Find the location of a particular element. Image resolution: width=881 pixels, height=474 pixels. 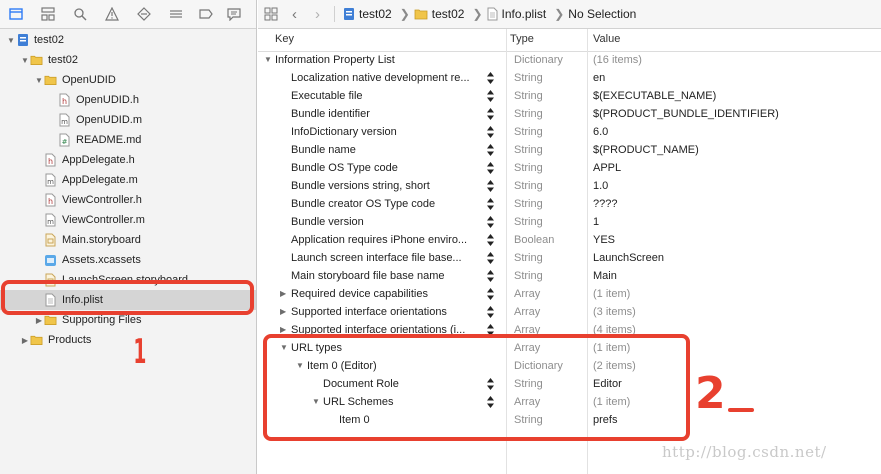

annotation-label-2: 2 is located at coordinates (710, 393).